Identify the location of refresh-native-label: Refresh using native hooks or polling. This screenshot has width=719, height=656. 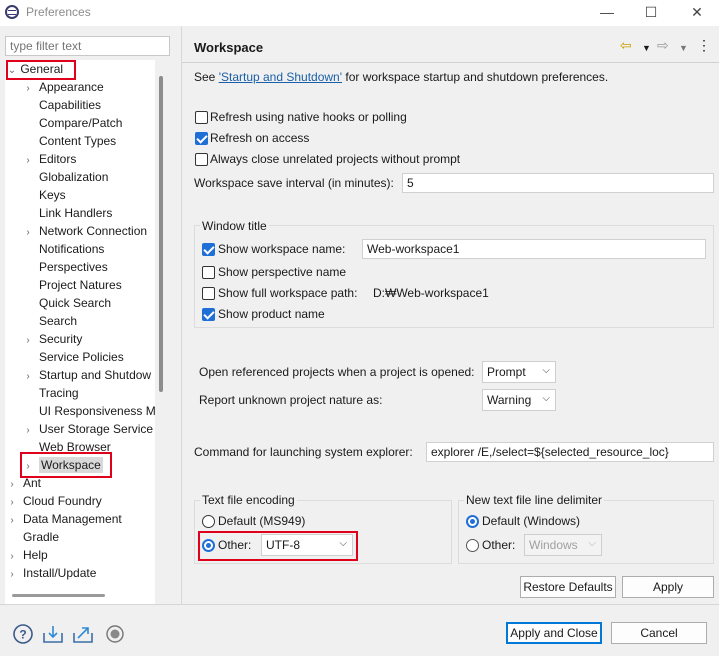
(308, 117).